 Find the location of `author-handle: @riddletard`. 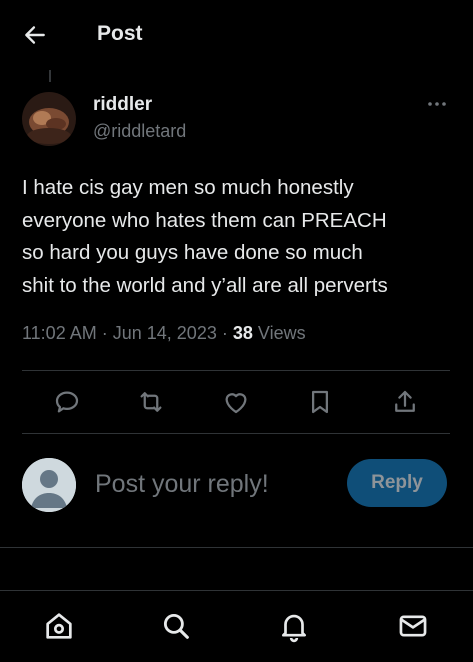

author-handle: @riddletard is located at coordinates (139, 131).